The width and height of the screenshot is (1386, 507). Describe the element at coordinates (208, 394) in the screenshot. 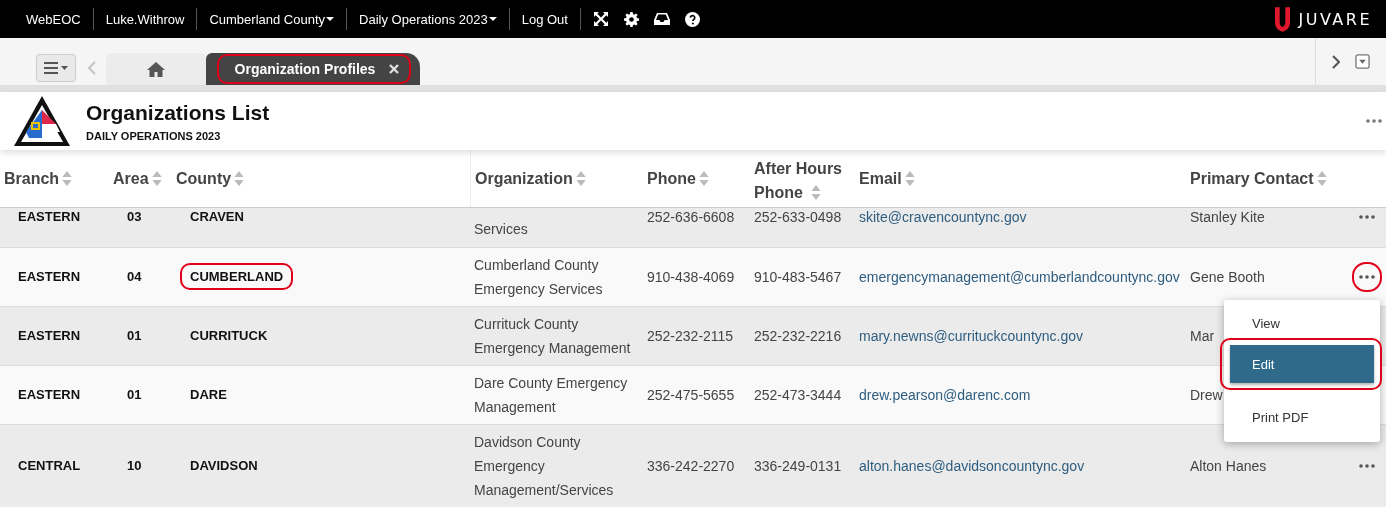

I see `county-cell: DARE` at that location.